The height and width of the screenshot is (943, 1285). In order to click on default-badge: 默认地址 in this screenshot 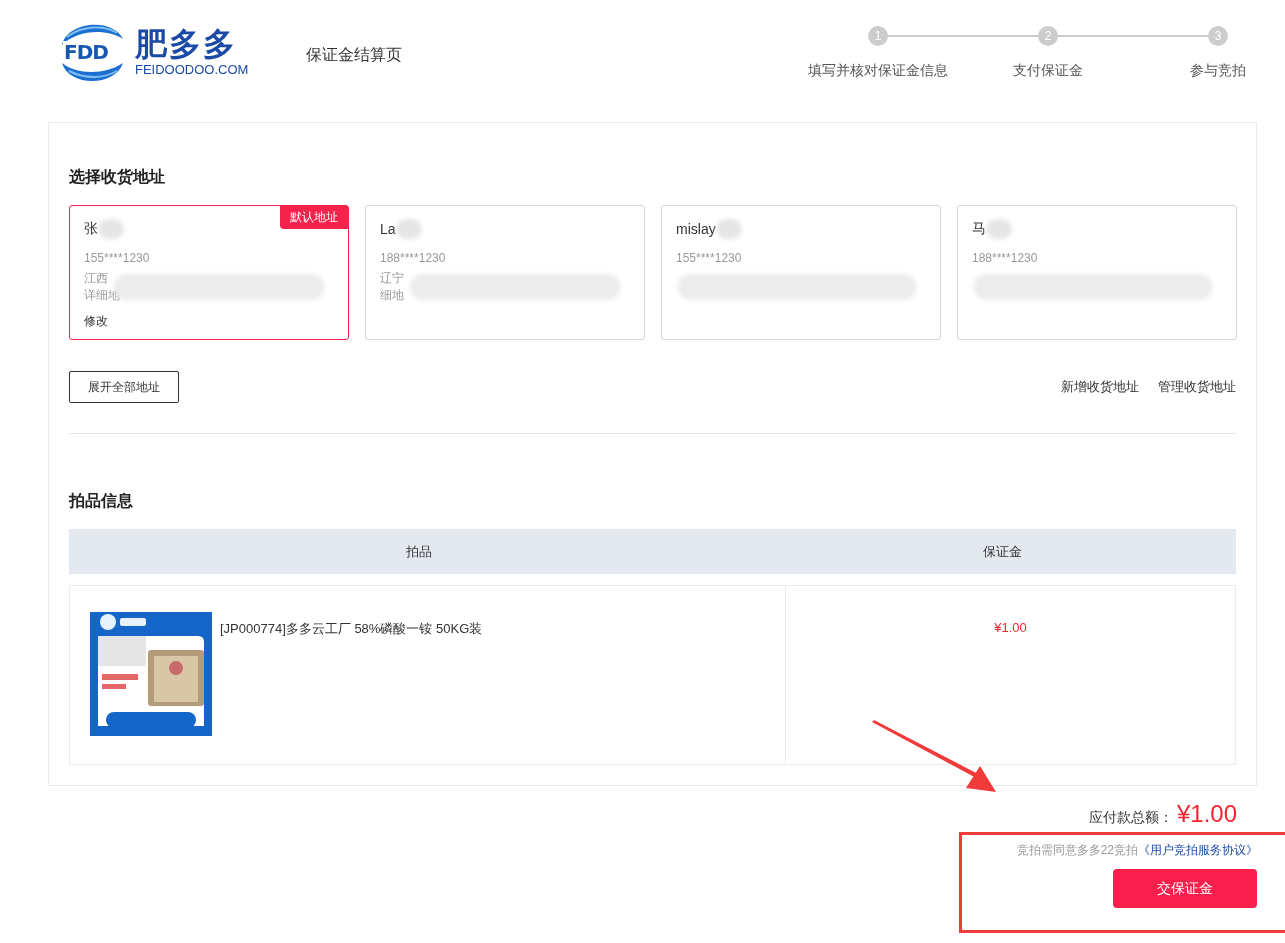, I will do `click(314, 217)`.